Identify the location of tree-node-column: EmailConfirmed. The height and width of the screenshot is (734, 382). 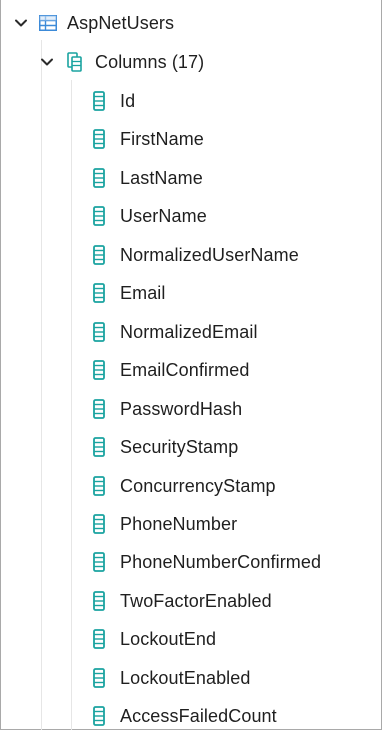
(171, 370).